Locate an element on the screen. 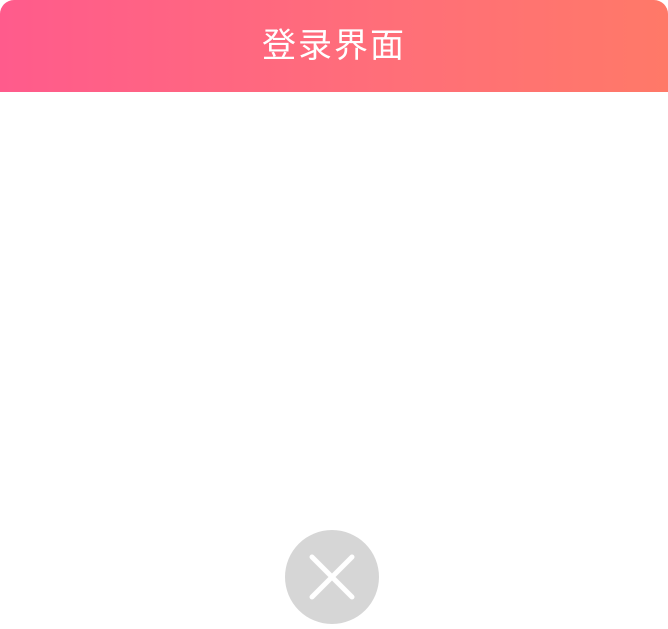  close-icon is located at coordinates (332, 577).